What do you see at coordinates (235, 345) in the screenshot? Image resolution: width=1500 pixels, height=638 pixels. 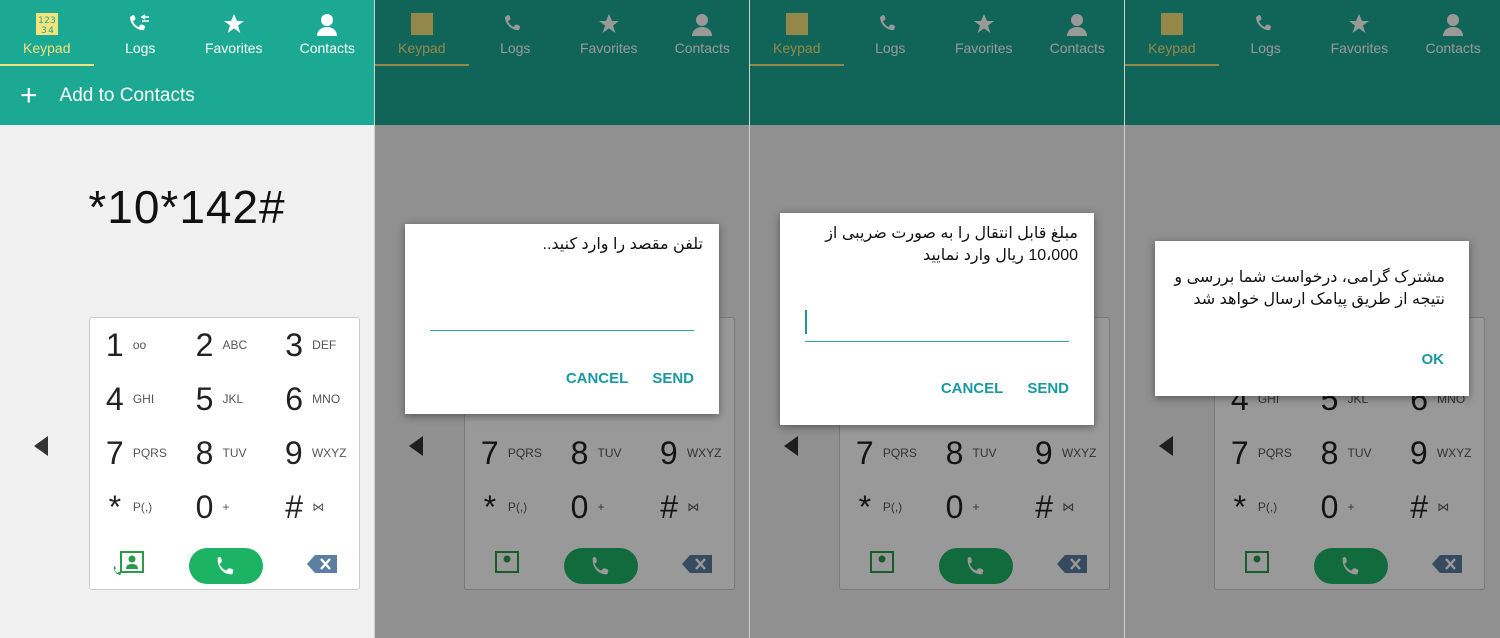 I see `key-letters: ABC` at bounding box center [235, 345].